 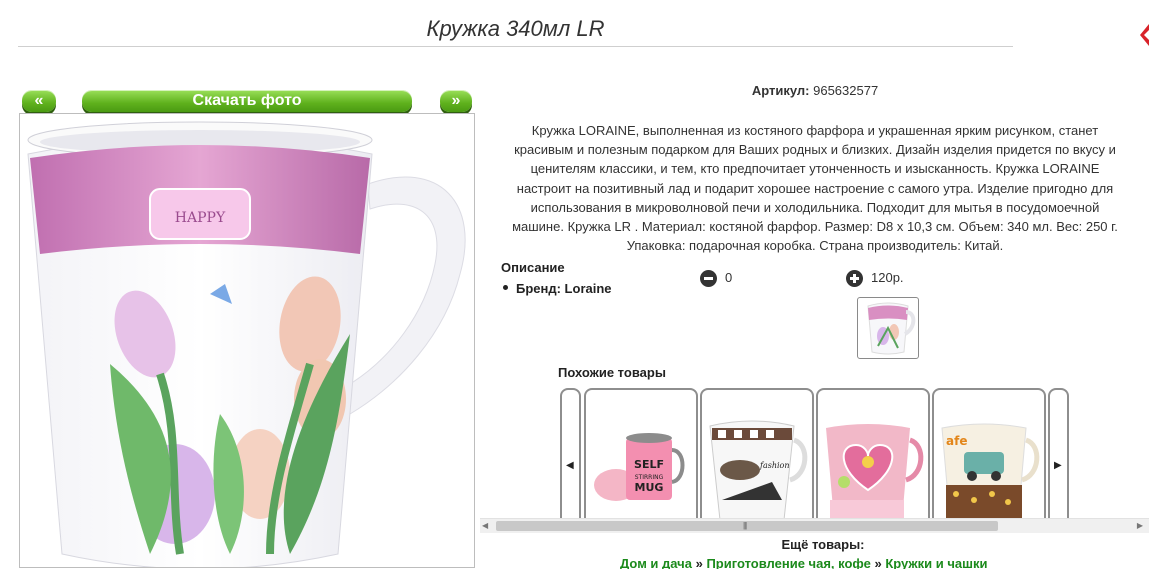 I want to click on card-text: fashion, so click(x=774, y=465).